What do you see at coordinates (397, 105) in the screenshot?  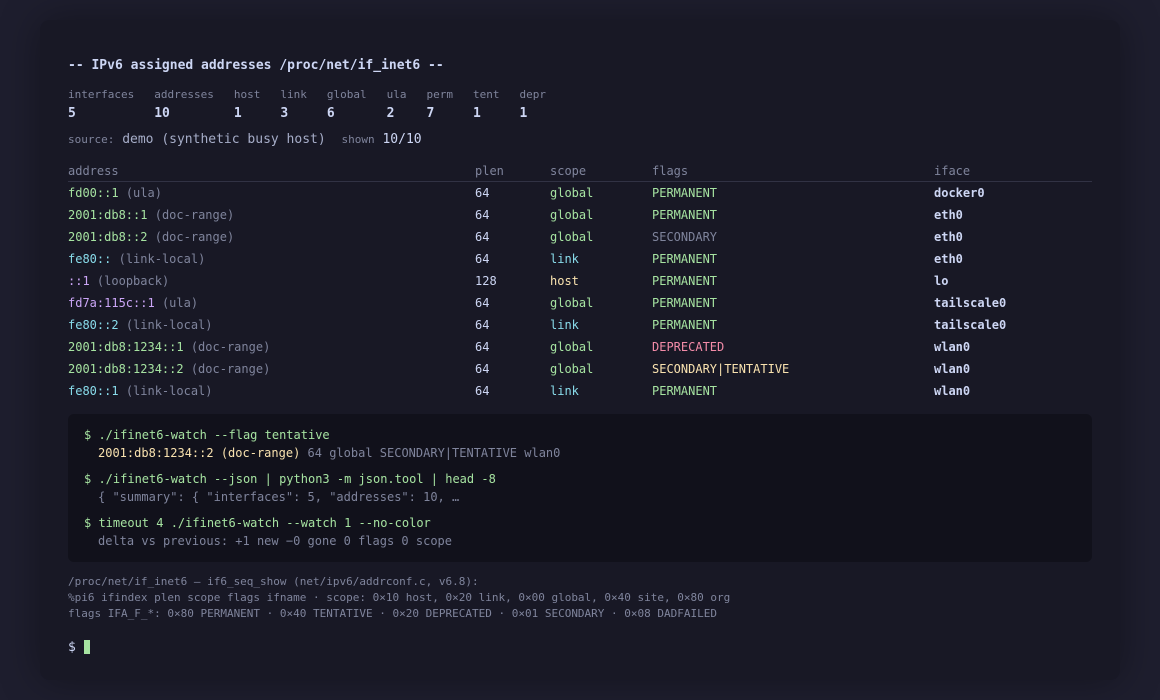 I see `stat-ula: ula 2` at bounding box center [397, 105].